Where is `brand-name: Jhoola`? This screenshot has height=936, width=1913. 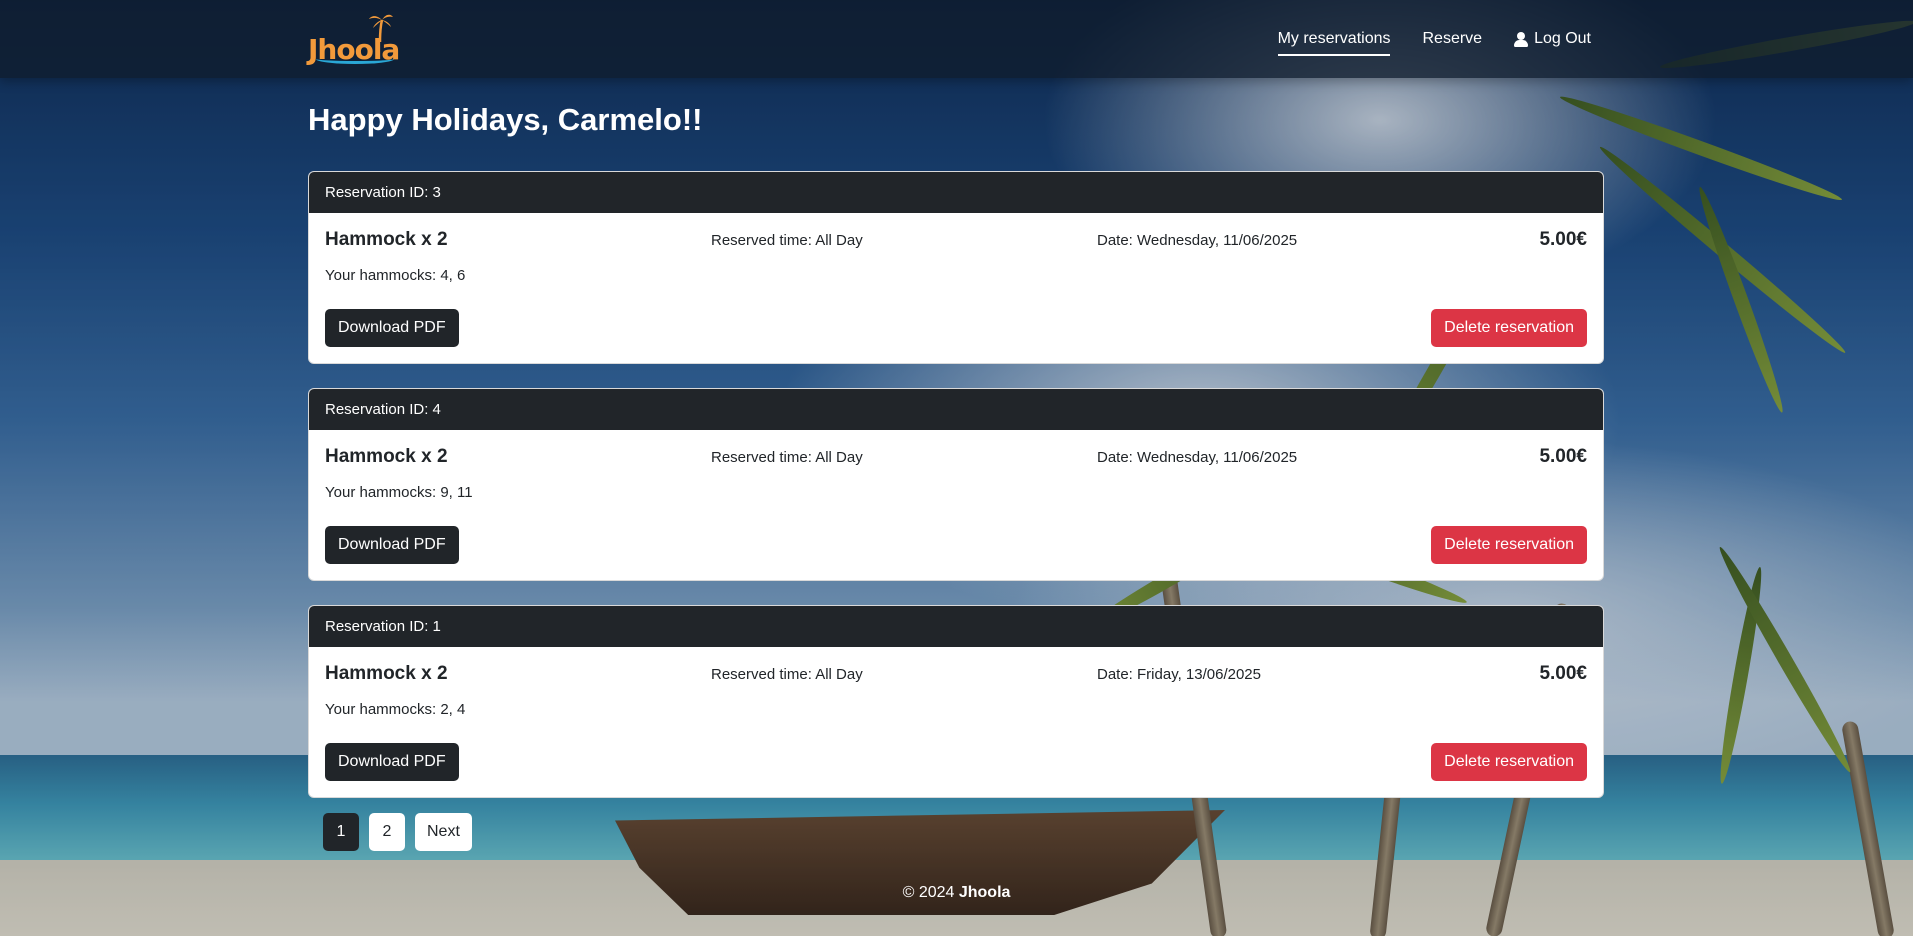
brand-name: Jhoola is located at coordinates (354, 49).